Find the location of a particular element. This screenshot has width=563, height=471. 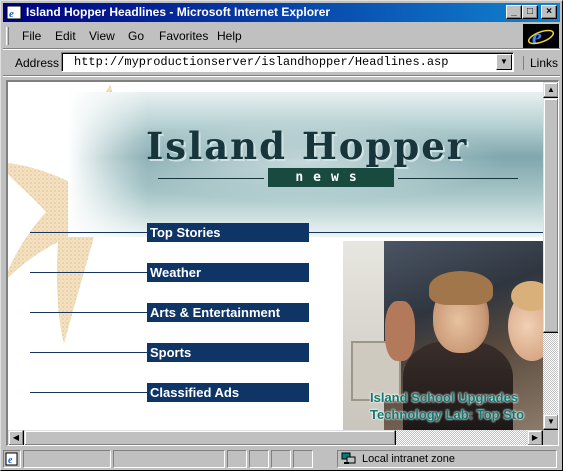

arrow-right-icon: ▶ is located at coordinates (535, 437).